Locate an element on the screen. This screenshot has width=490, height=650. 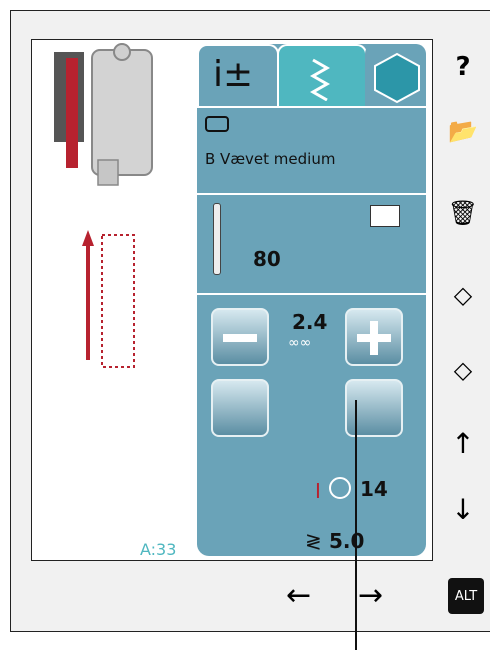
needle-section: 80 is located at coordinates (311, 244).